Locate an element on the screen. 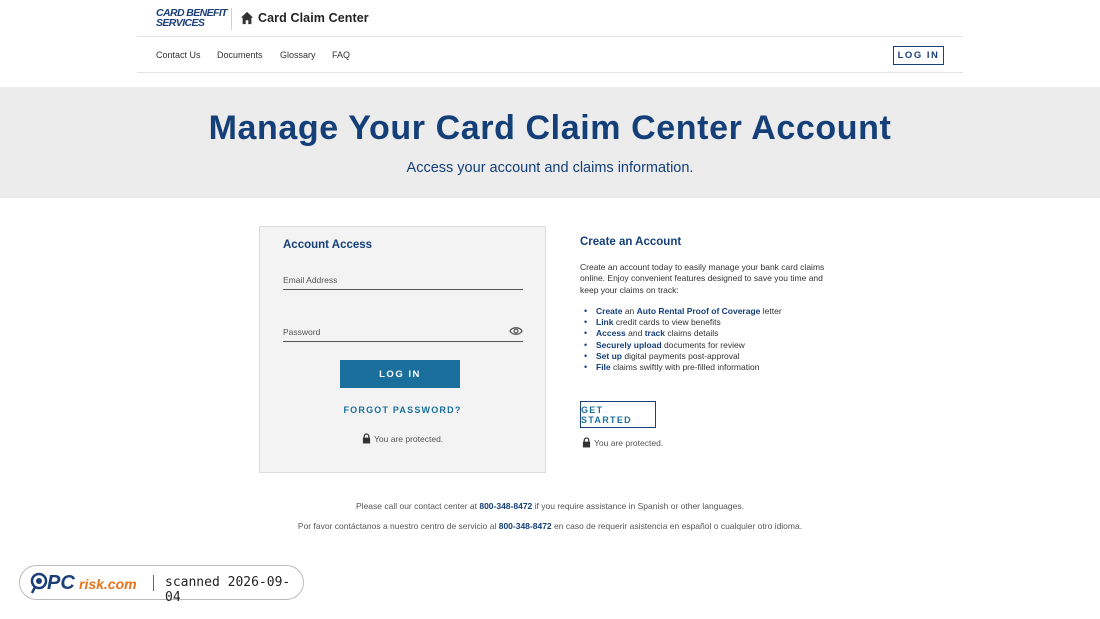  login-protected-text: You are protected. is located at coordinates (409, 438).